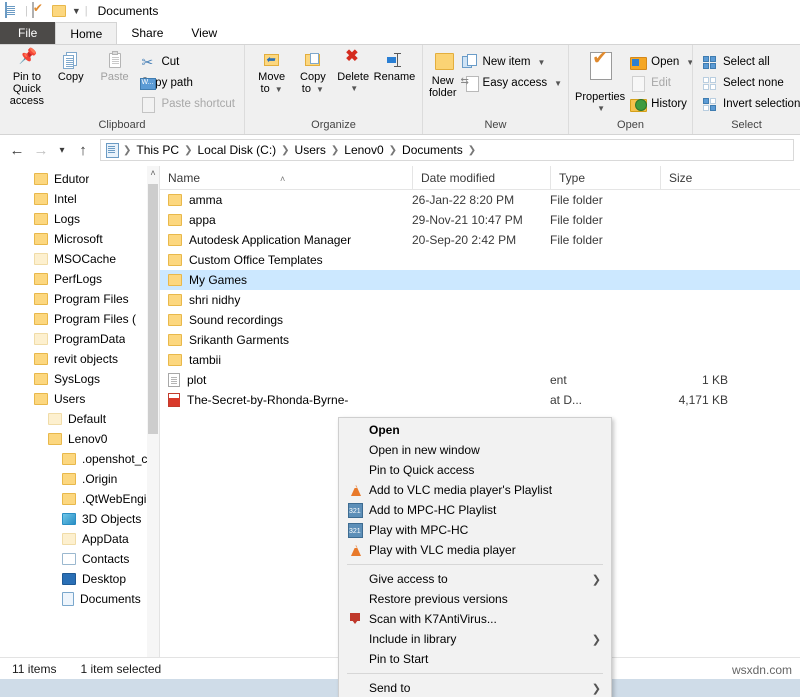 This screenshot has height=697, width=800. Describe the element at coordinates (353, 72) in the screenshot. I see `delete-button: Delete ▼` at that location.